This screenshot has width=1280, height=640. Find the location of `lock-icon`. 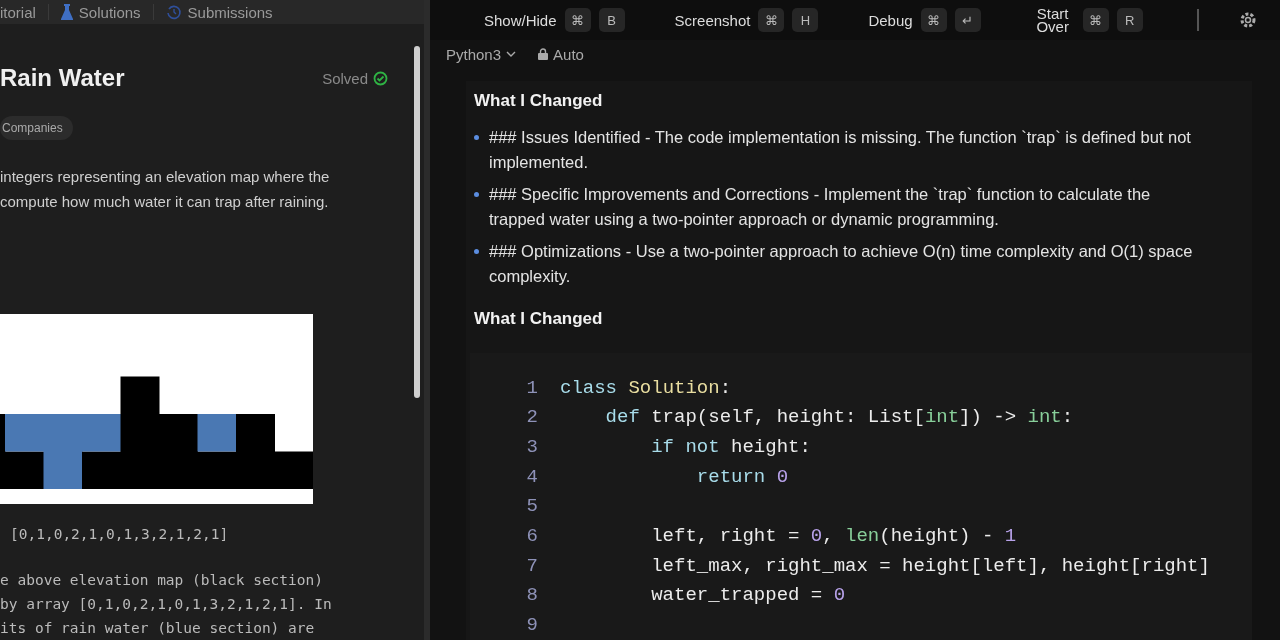

lock-icon is located at coordinates (543, 54).